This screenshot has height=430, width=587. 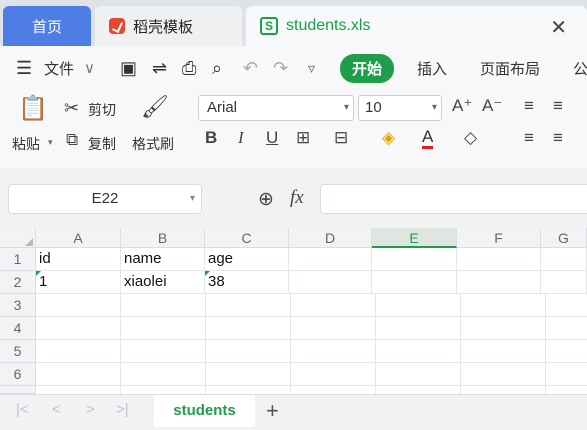 I want to click on row-header: 6, so click(x=18, y=374).